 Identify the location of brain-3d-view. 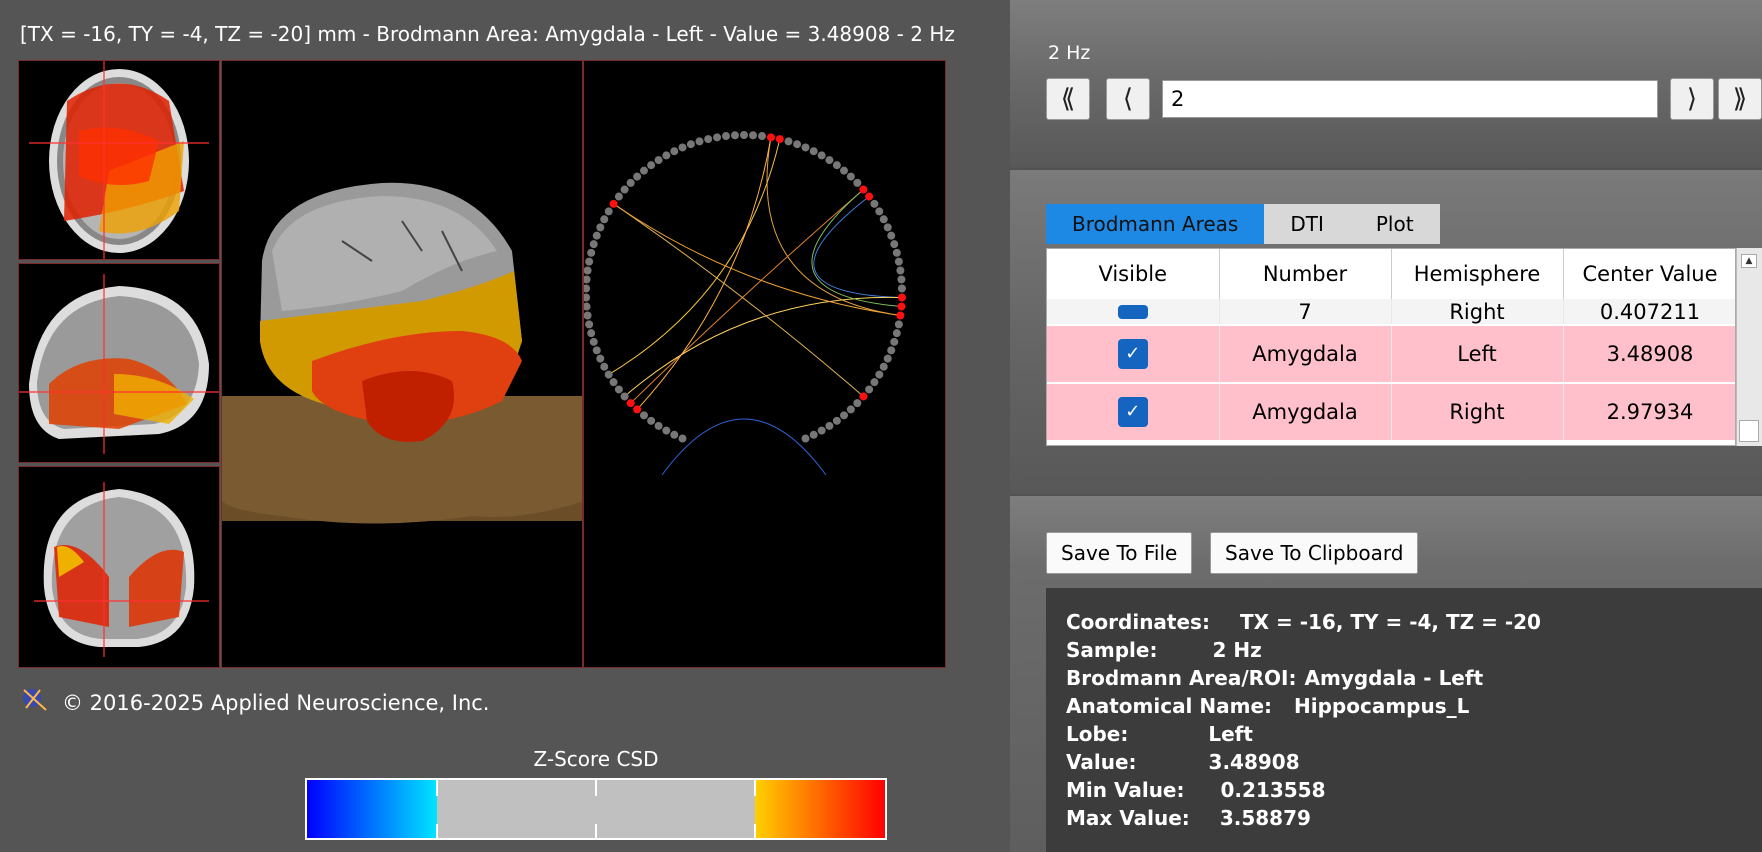
(402, 364).